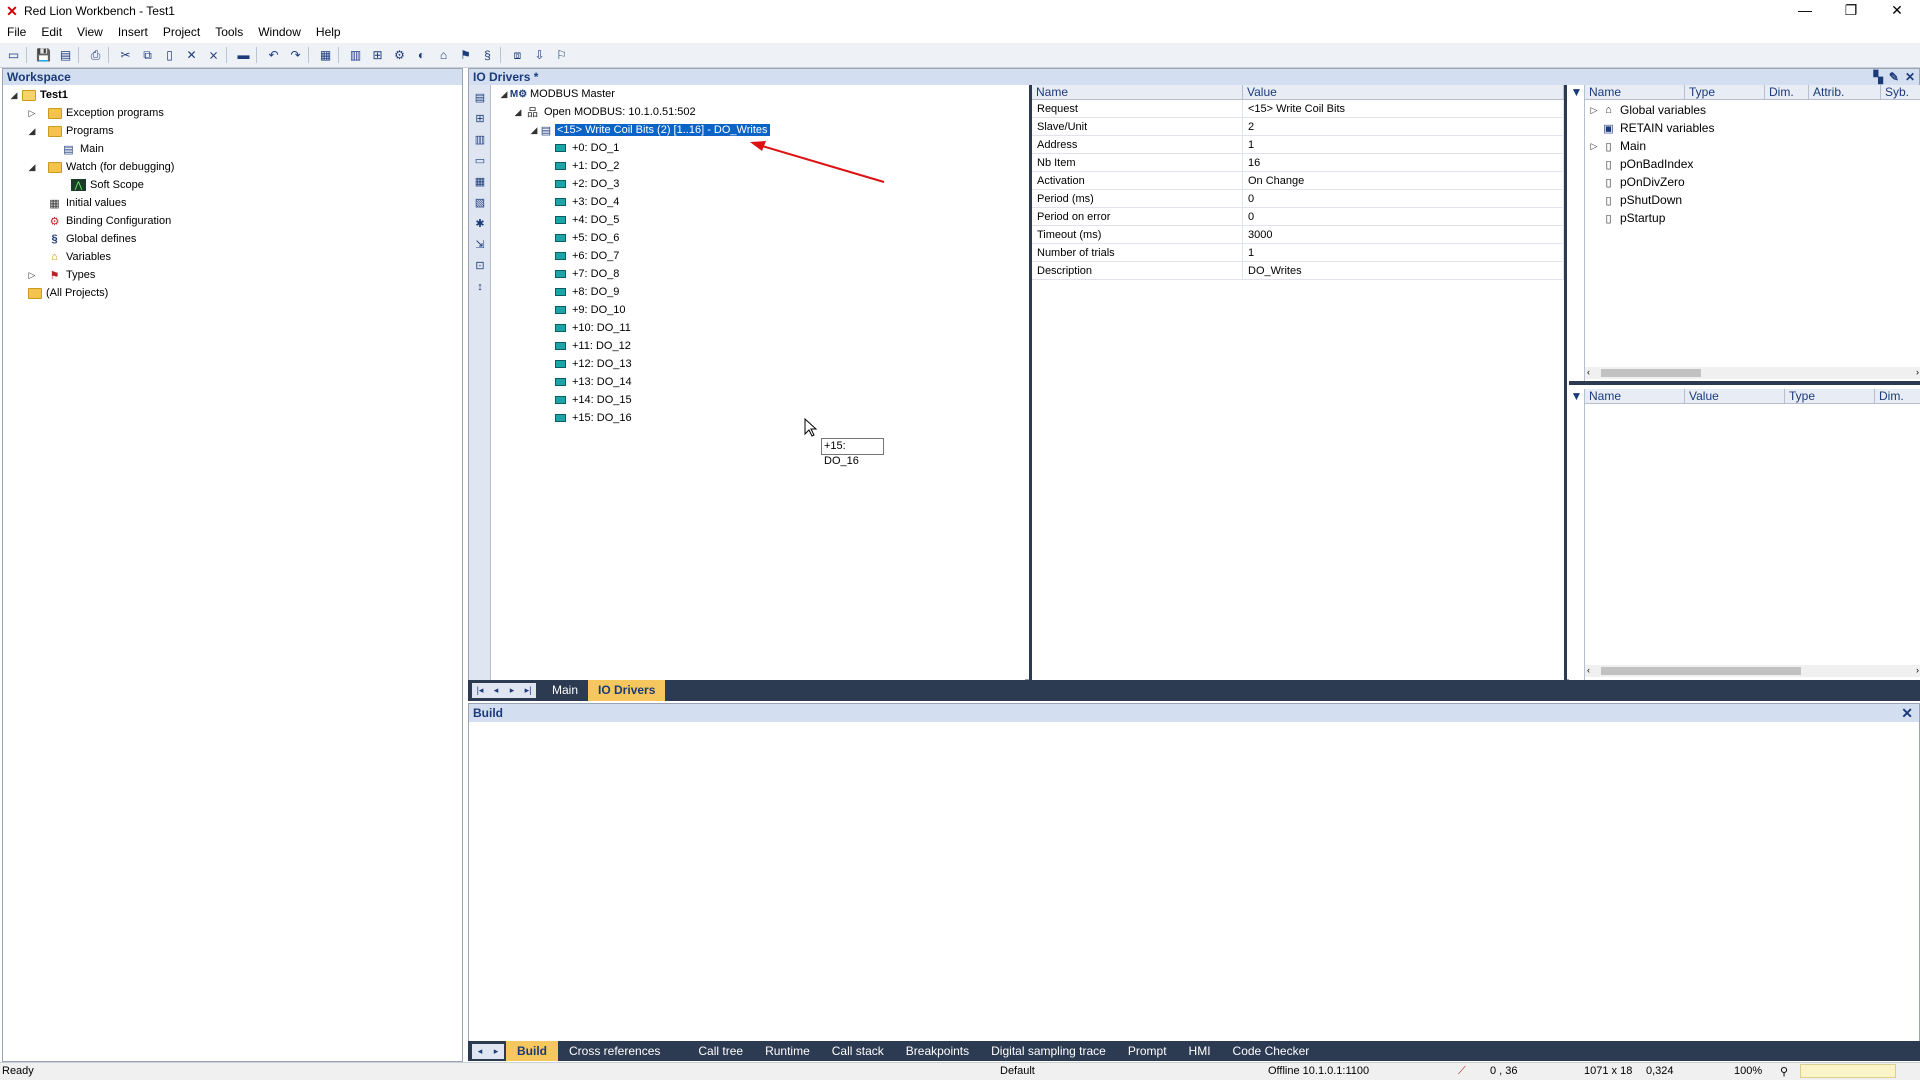 The image size is (1920, 1080). Describe the element at coordinates (1917, 670) in the screenshot. I see `scroll-right-icon: ›` at that location.